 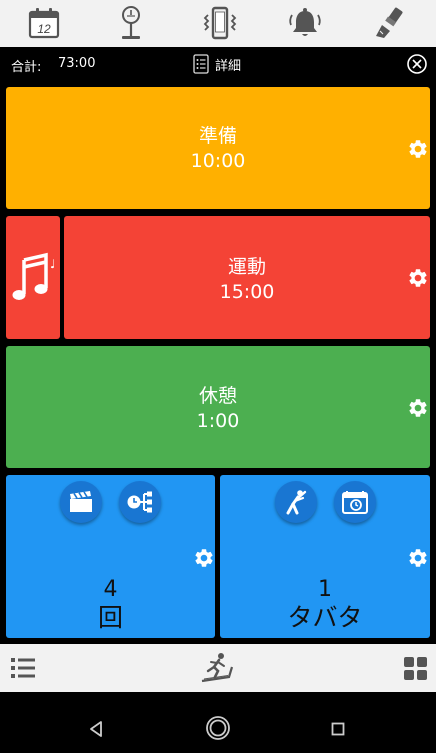 What do you see at coordinates (23, 668) in the screenshot?
I see `list-icon` at bounding box center [23, 668].